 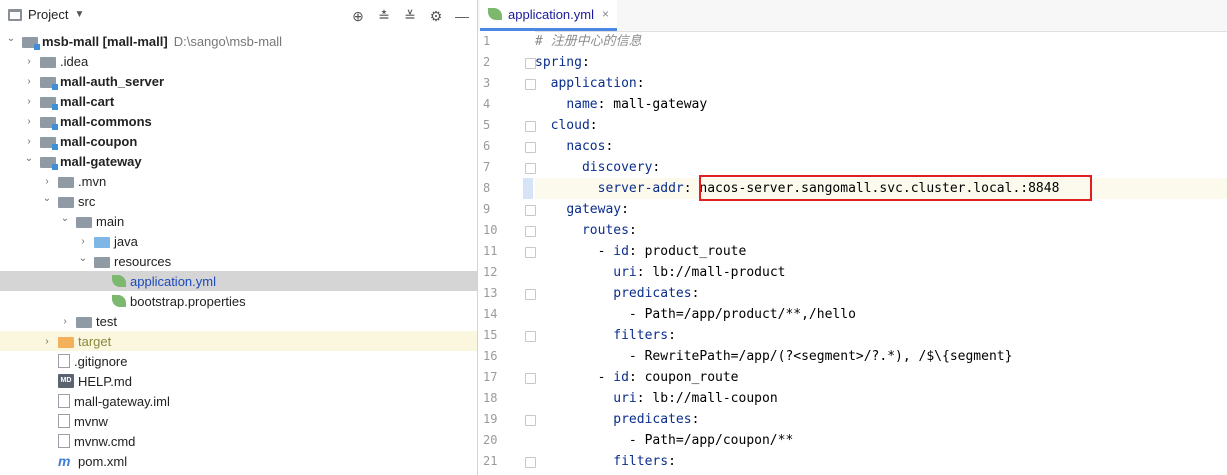 What do you see at coordinates (881, 41) in the screenshot?
I see `code-line: # 注册中心的信息` at bounding box center [881, 41].